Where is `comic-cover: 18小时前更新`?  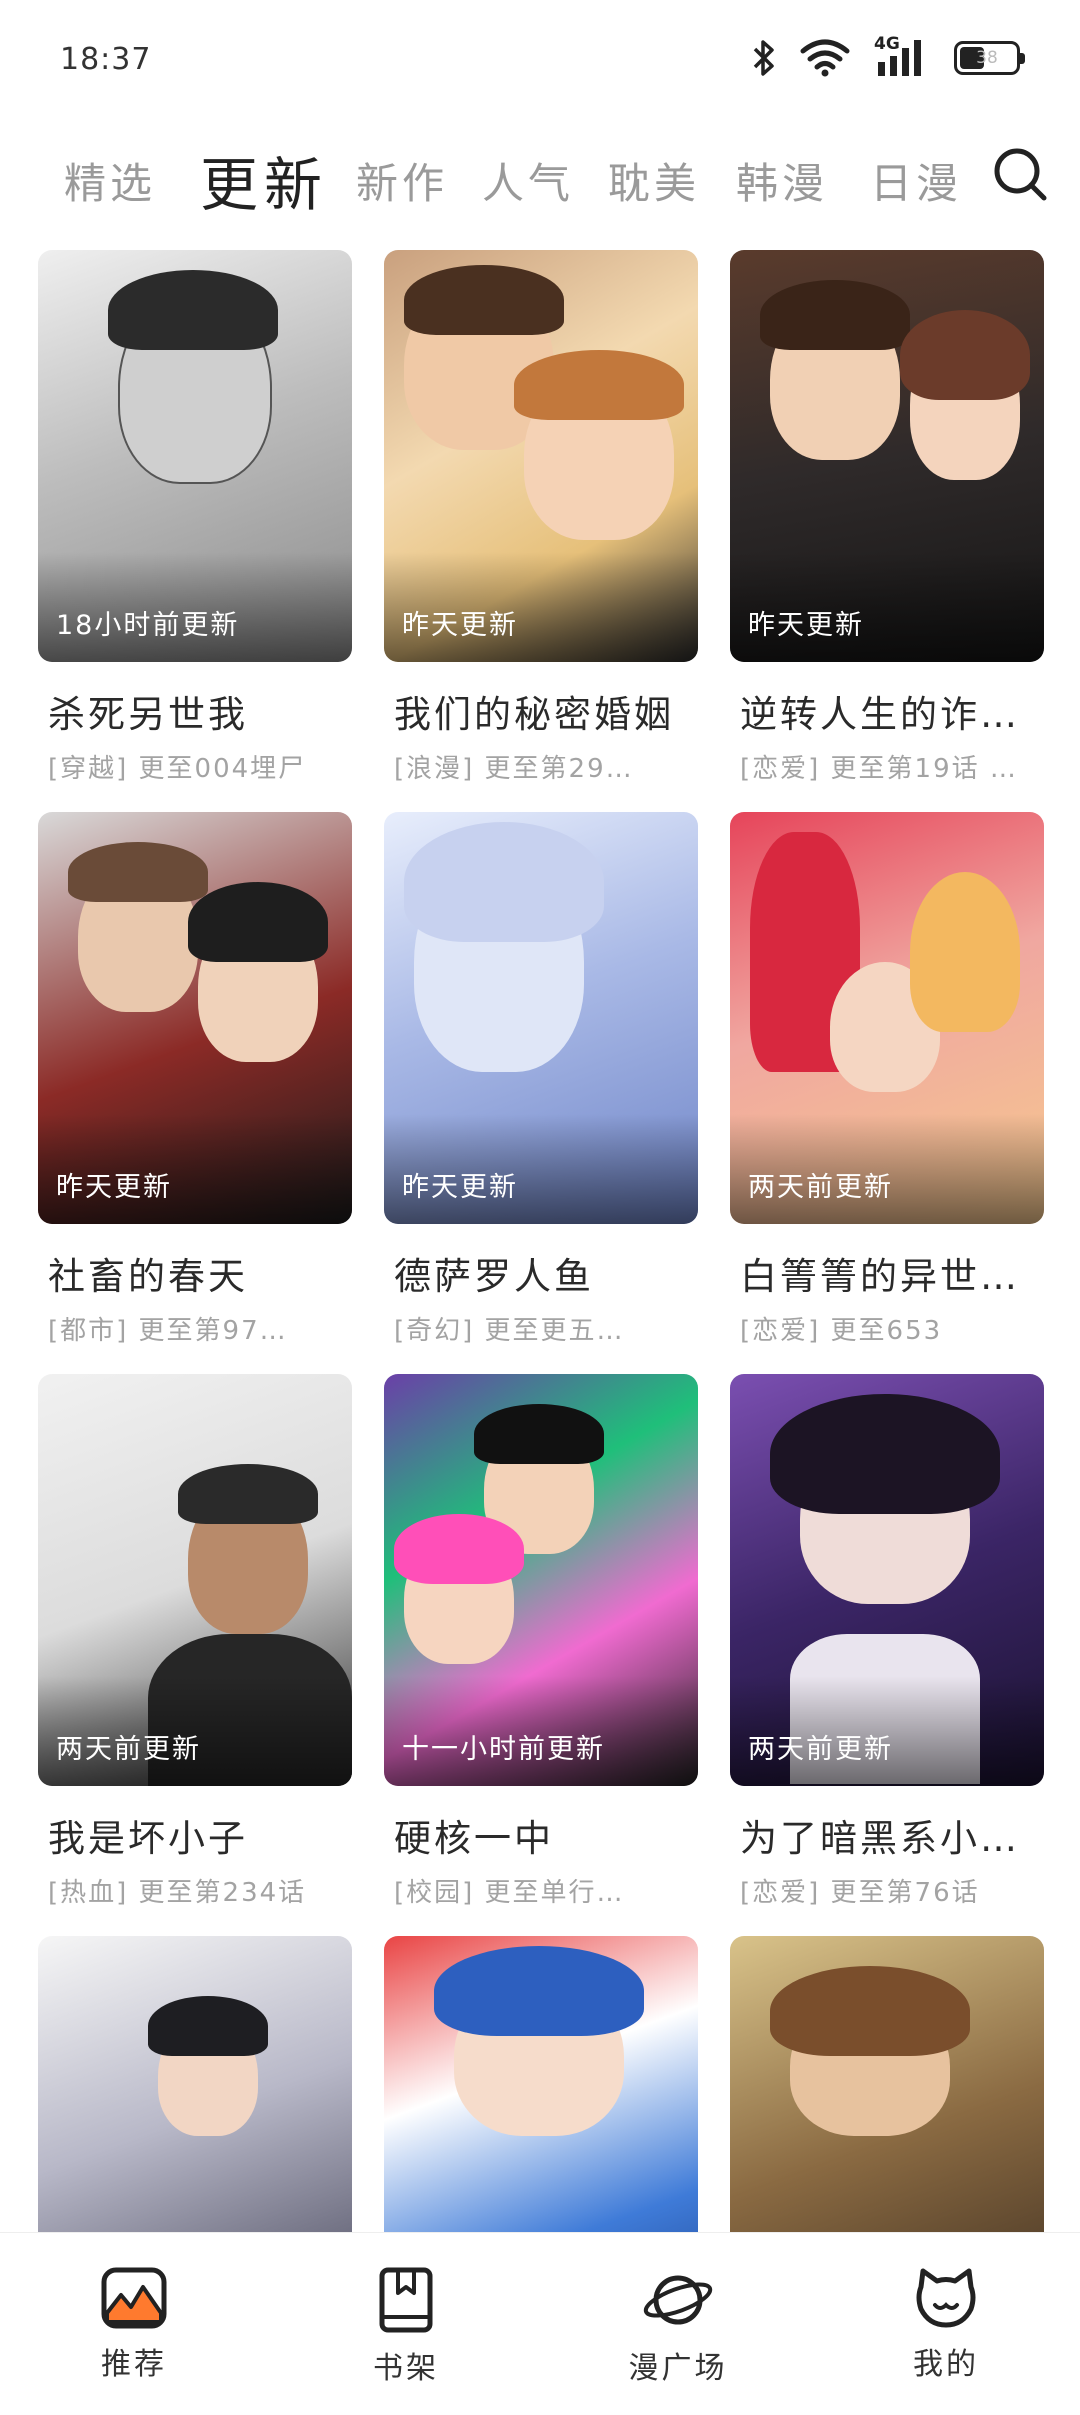 comic-cover: 18小时前更新 is located at coordinates (195, 456).